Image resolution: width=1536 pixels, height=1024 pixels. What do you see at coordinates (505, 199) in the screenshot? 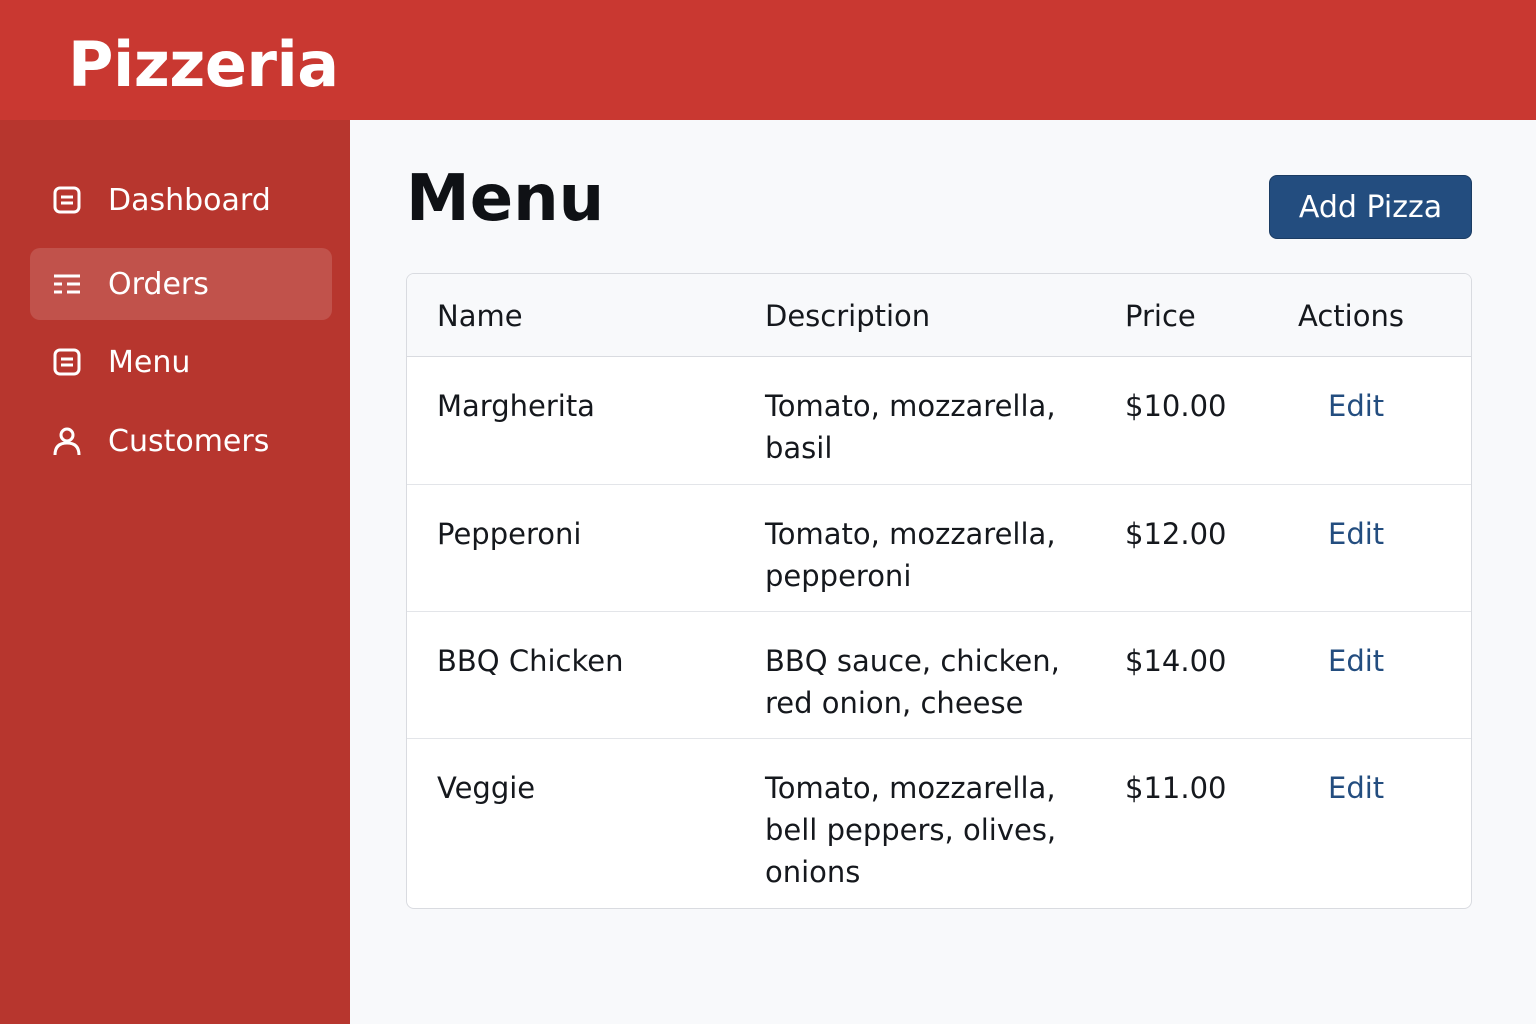
I see `page-title: Menu` at bounding box center [505, 199].